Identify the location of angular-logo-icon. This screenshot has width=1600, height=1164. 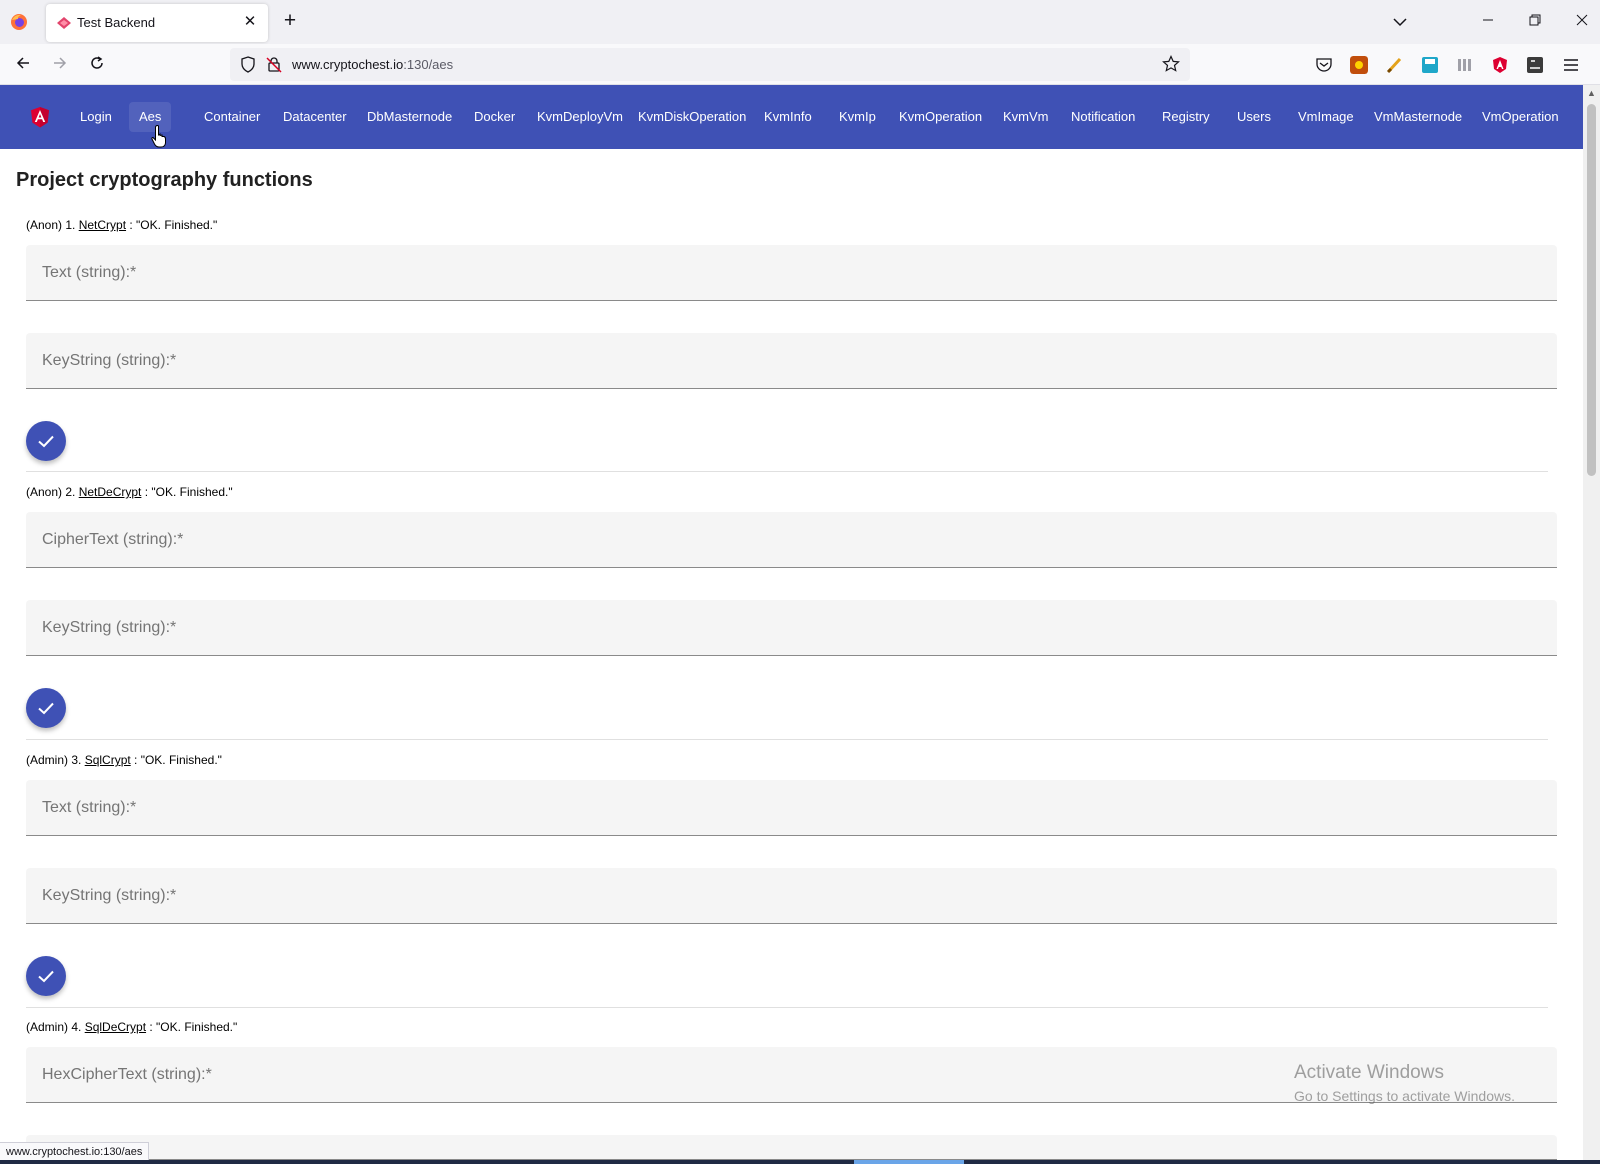
(40, 117).